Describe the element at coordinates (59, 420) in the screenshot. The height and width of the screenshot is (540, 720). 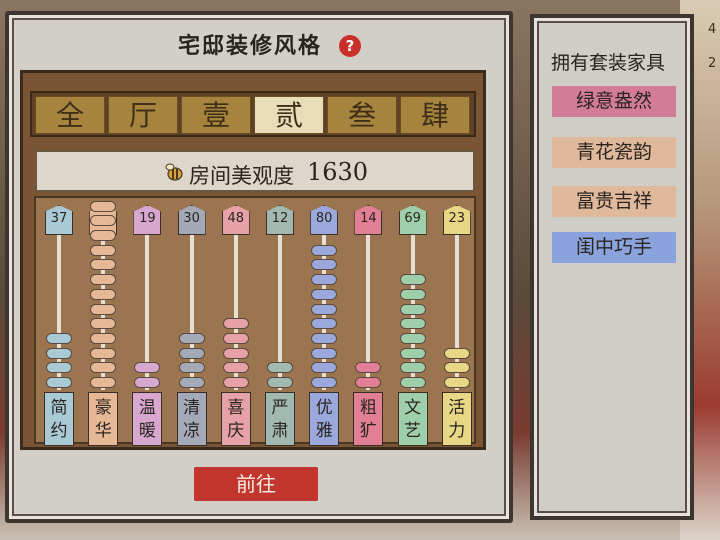
I see `style-label: 简约` at that location.